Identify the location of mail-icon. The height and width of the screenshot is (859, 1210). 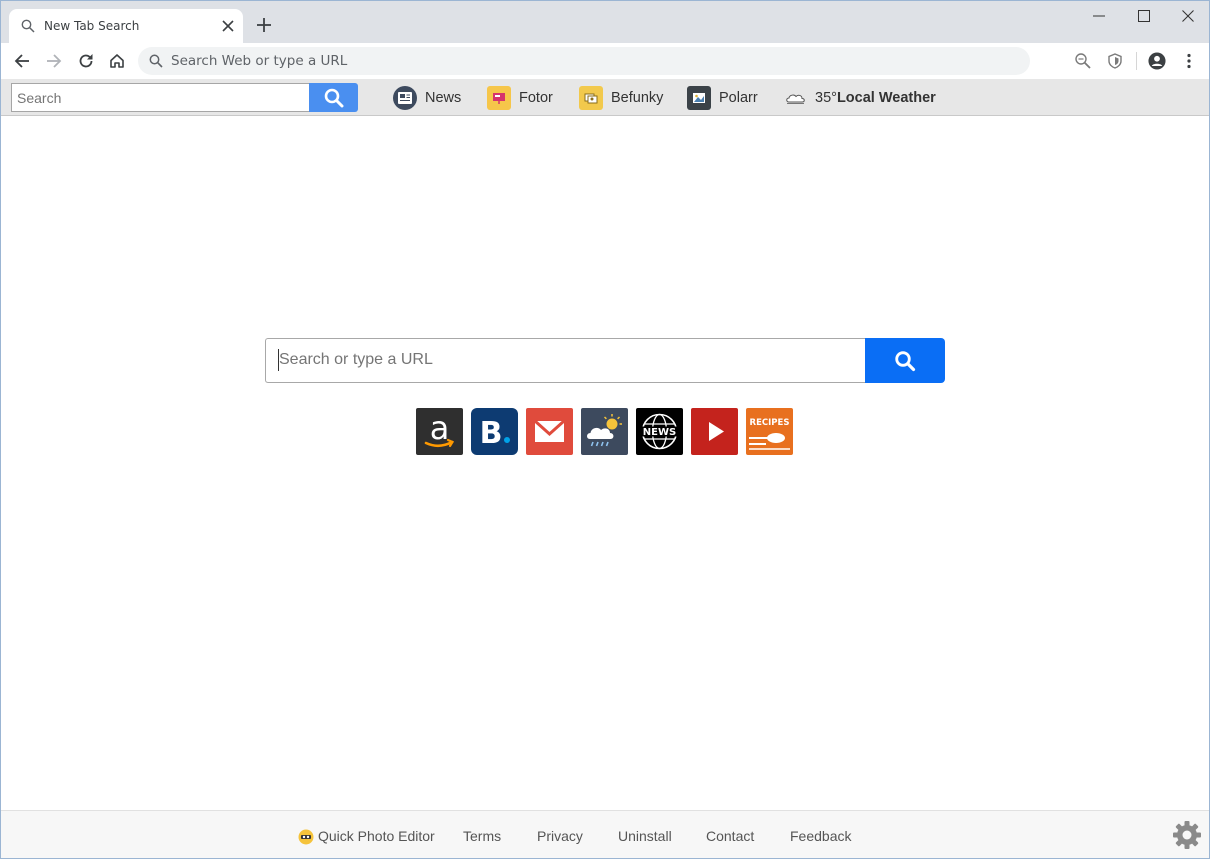
(549, 430).